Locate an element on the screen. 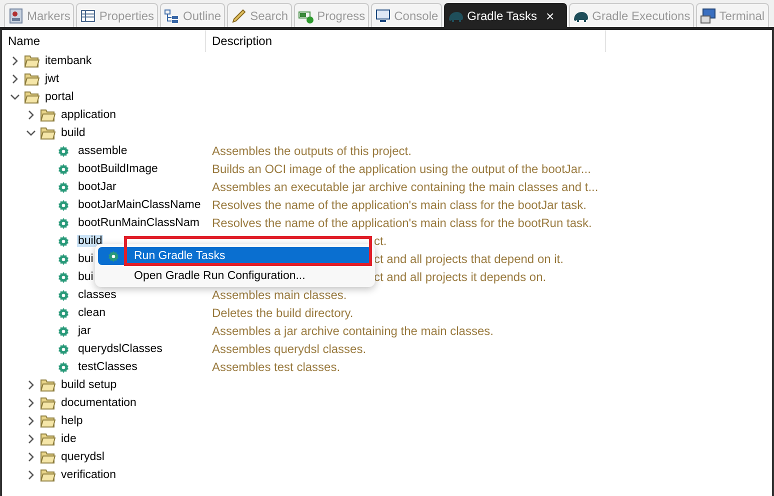 Image resolution: width=774 pixels, height=496 pixels. task-description: Assembles main classes. is located at coordinates (279, 295).